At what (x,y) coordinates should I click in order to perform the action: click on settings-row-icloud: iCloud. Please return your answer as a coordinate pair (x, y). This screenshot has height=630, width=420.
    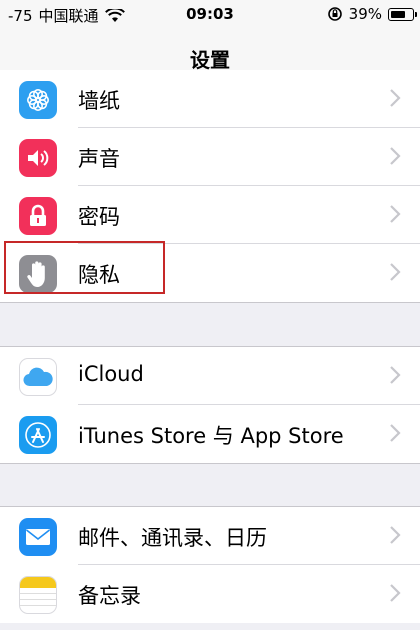
    Looking at the image, I should click on (210, 376).